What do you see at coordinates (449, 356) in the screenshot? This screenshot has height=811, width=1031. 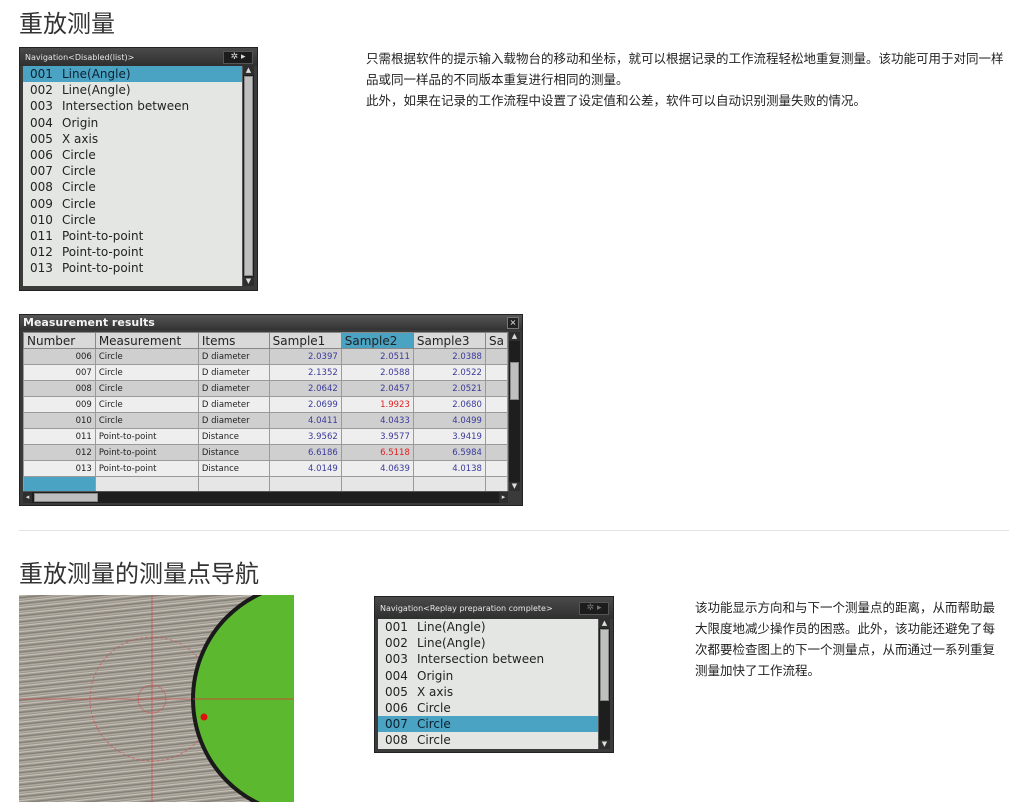 I see `cell-value: 2.0388` at bounding box center [449, 356].